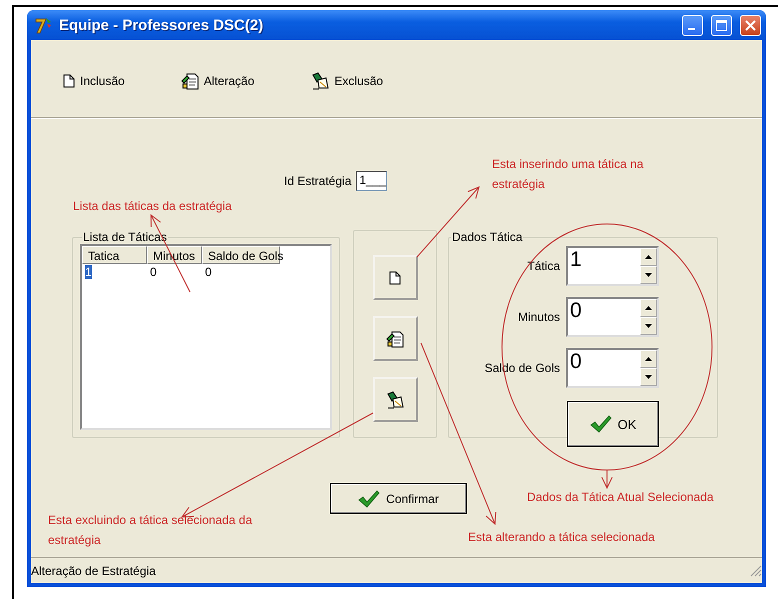 The width and height of the screenshot is (778, 601). Describe the element at coordinates (93, 571) in the screenshot. I see `status-text: Alteração de Estratégia` at that location.